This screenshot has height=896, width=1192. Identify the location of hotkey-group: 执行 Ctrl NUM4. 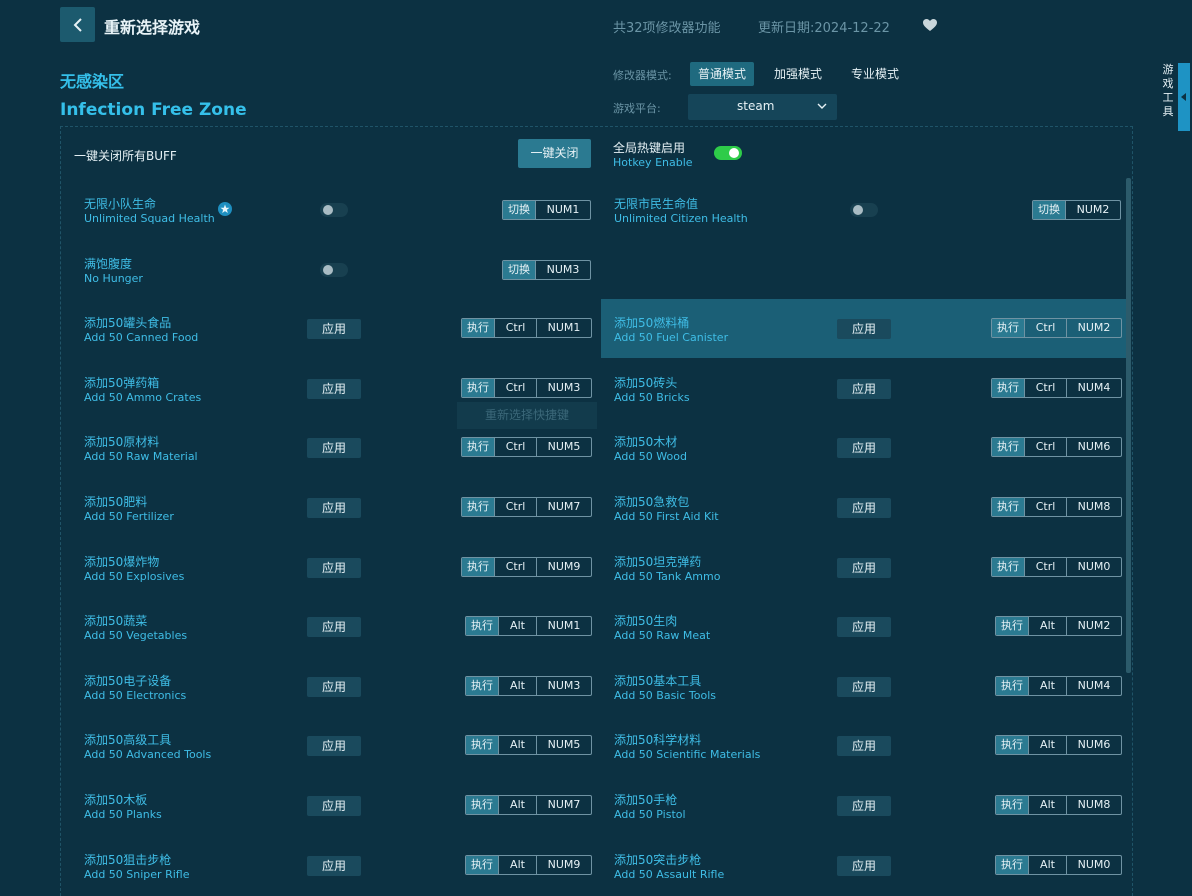
(1056, 387).